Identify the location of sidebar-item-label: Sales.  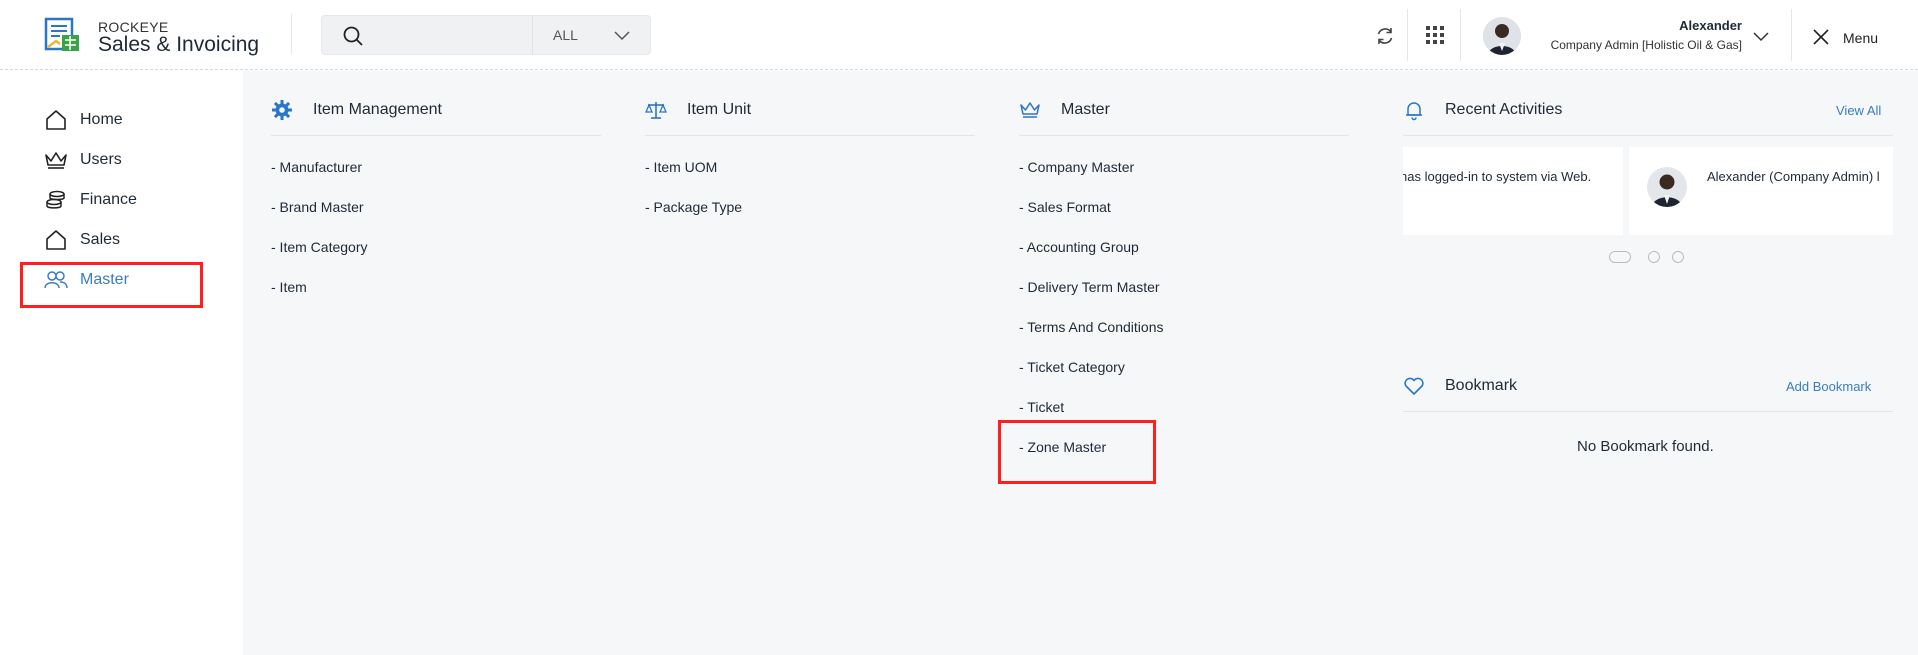
(100, 239).